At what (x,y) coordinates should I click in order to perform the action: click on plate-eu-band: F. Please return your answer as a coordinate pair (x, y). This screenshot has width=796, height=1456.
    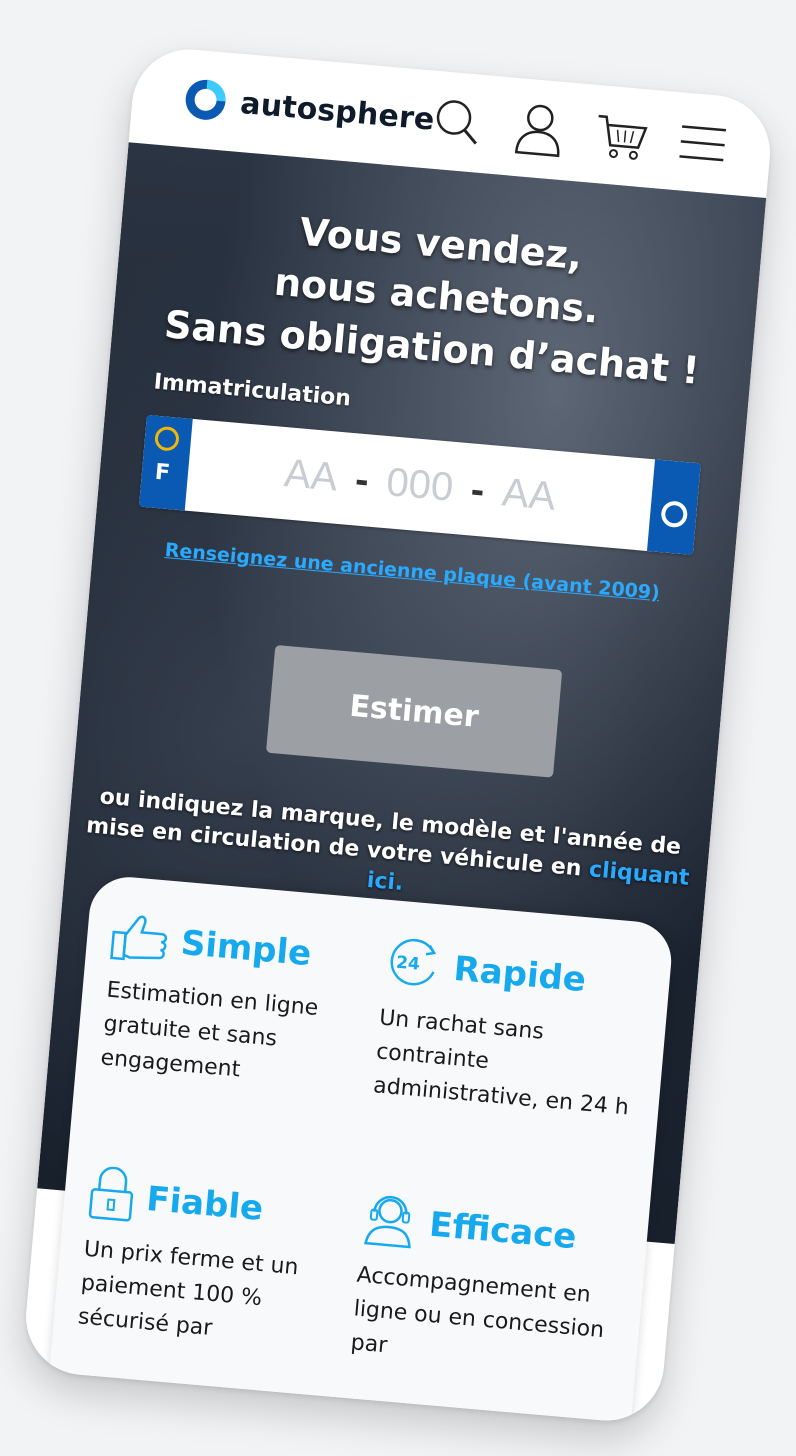
    Looking at the image, I should click on (165, 462).